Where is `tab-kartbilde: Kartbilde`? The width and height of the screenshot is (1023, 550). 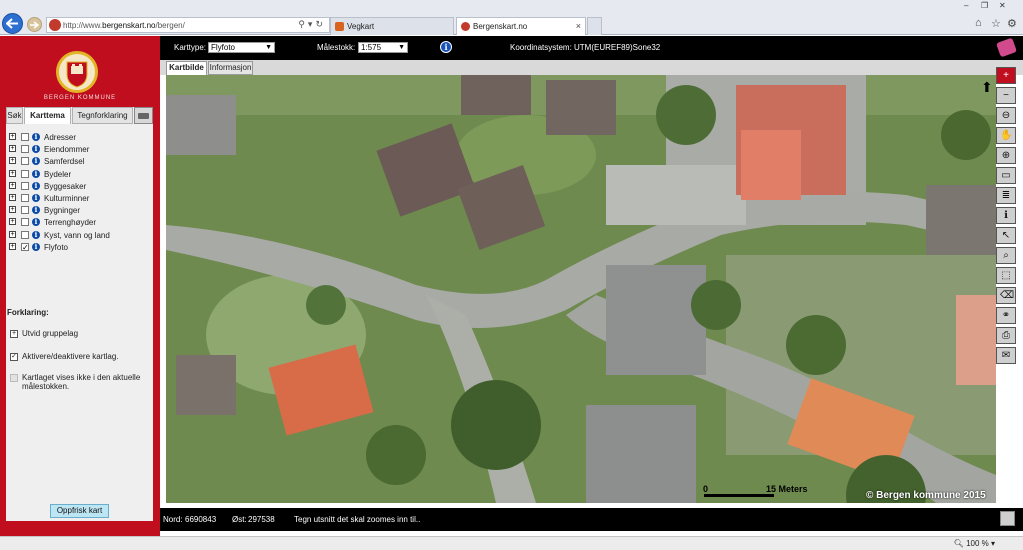 tab-kartbilde: Kartbilde is located at coordinates (186, 68).